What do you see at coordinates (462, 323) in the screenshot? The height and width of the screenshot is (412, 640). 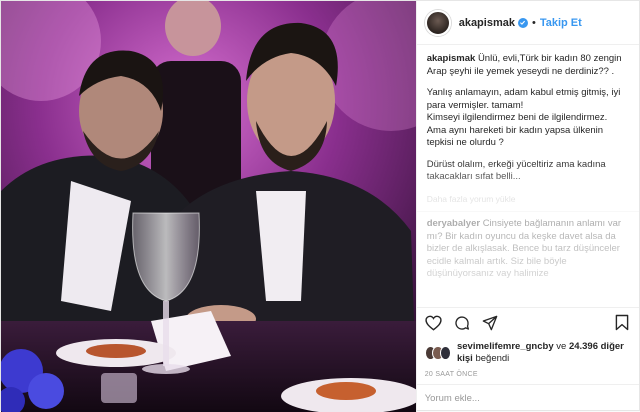 I see `comment-bubble-icon` at bounding box center [462, 323].